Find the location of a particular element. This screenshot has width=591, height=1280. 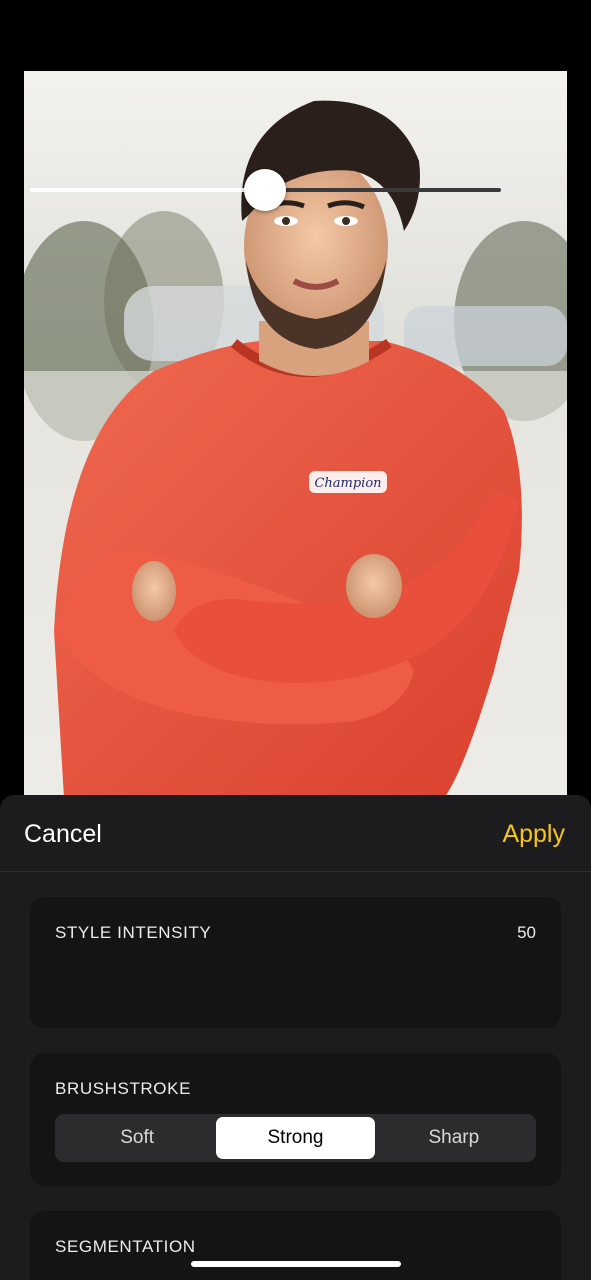

style-intensity-card: STYLE INTENSITY 50 is located at coordinates (295, 962).